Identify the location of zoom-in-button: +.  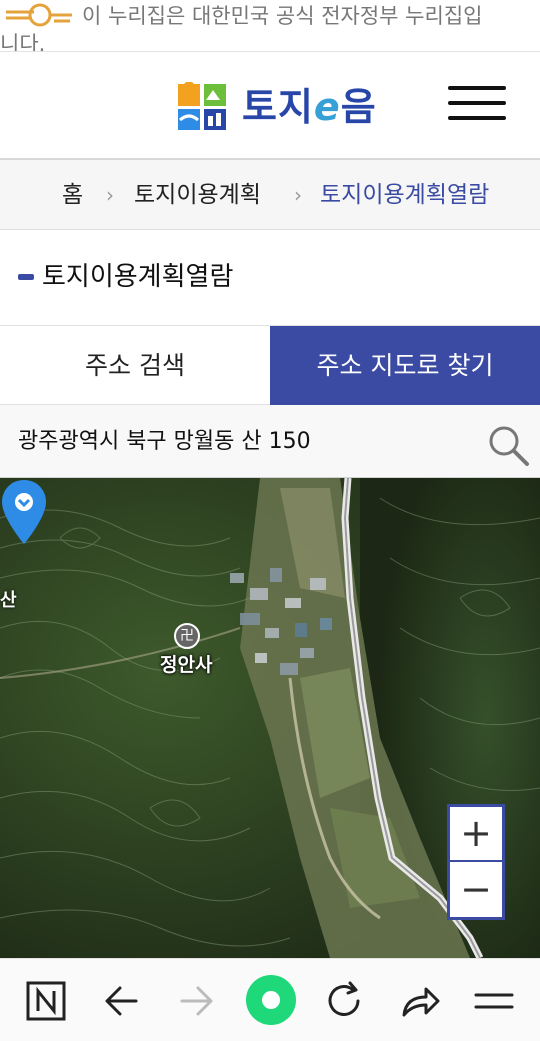
(476, 834).